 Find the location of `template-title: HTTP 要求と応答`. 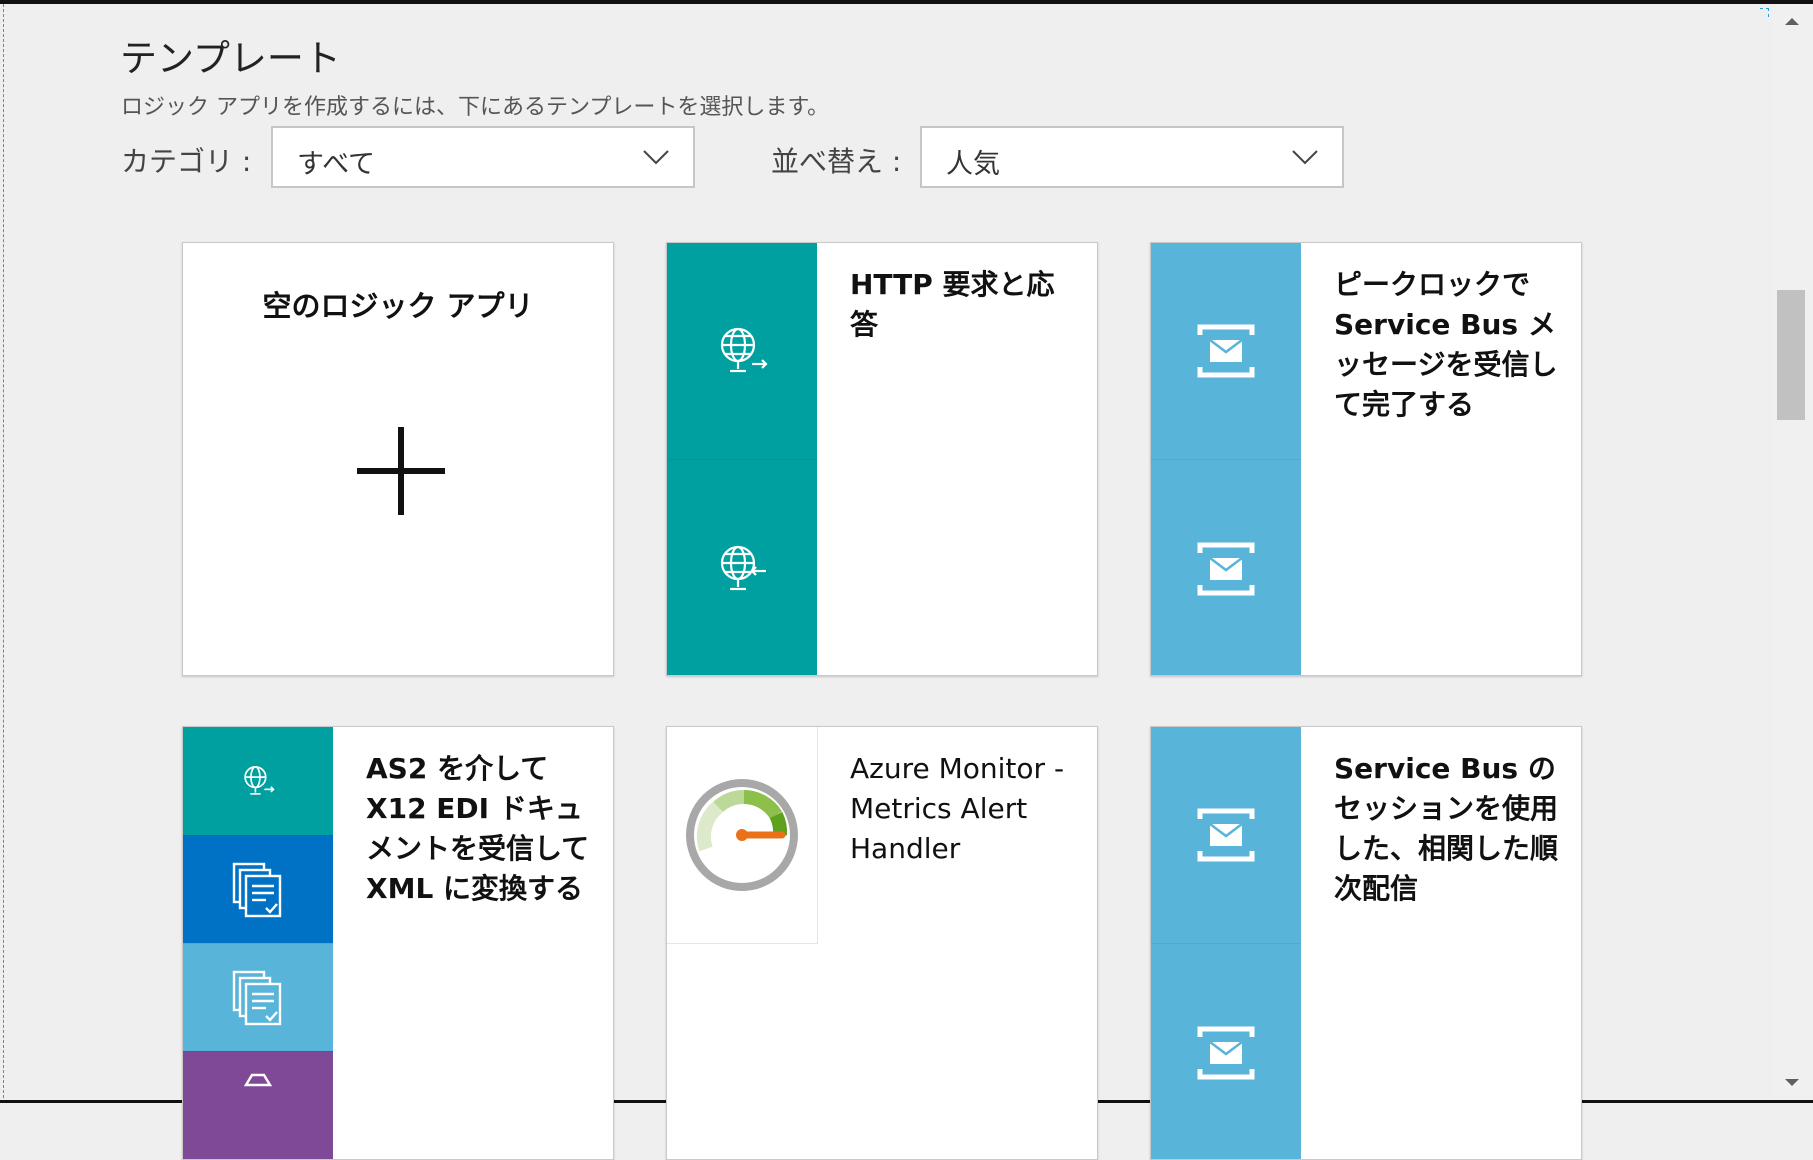

template-title: HTTP 要求と応答 is located at coordinates (952, 304).